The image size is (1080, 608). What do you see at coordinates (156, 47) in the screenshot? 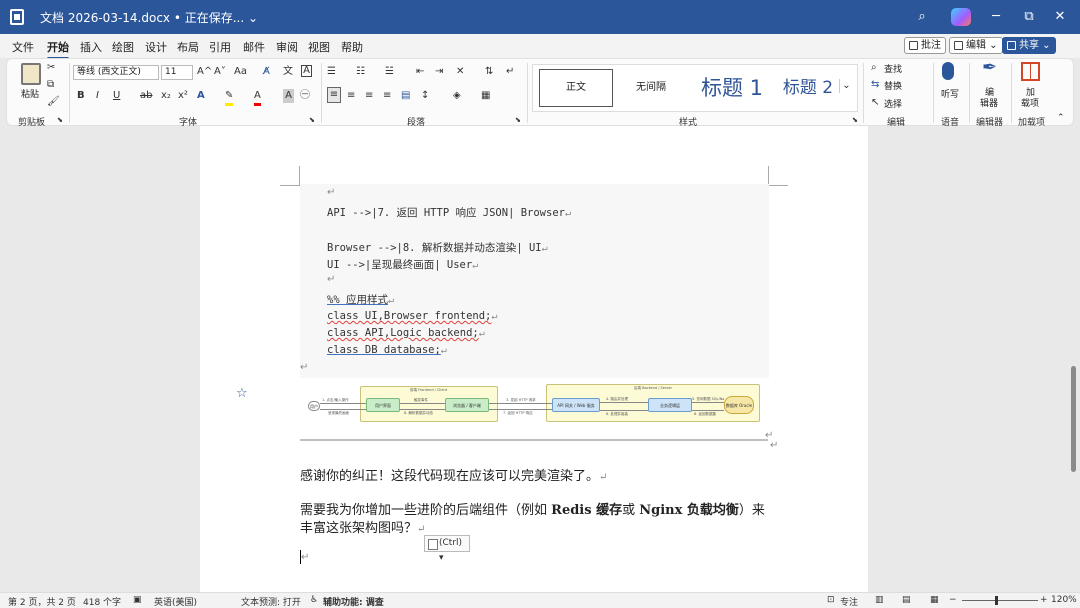
I see `tab-design: 设计` at bounding box center [156, 47].